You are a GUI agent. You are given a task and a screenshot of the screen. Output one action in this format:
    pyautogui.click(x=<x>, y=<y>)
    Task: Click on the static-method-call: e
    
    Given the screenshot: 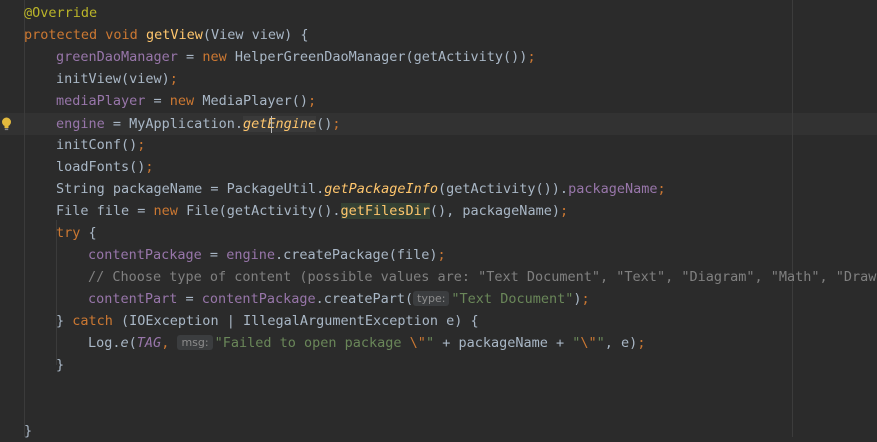 What is the action you would take?
    pyautogui.click(x=124, y=343)
    